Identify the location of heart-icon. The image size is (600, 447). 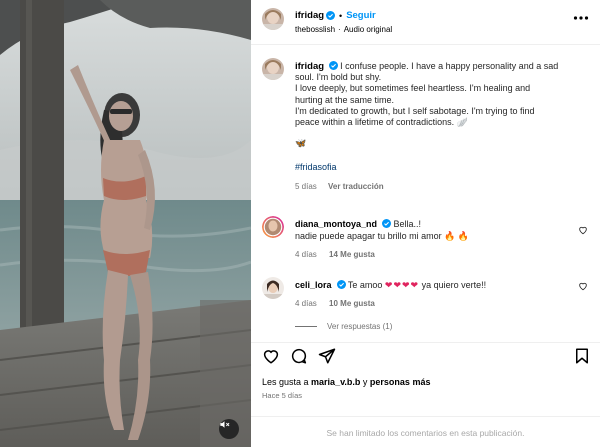
(271, 356).